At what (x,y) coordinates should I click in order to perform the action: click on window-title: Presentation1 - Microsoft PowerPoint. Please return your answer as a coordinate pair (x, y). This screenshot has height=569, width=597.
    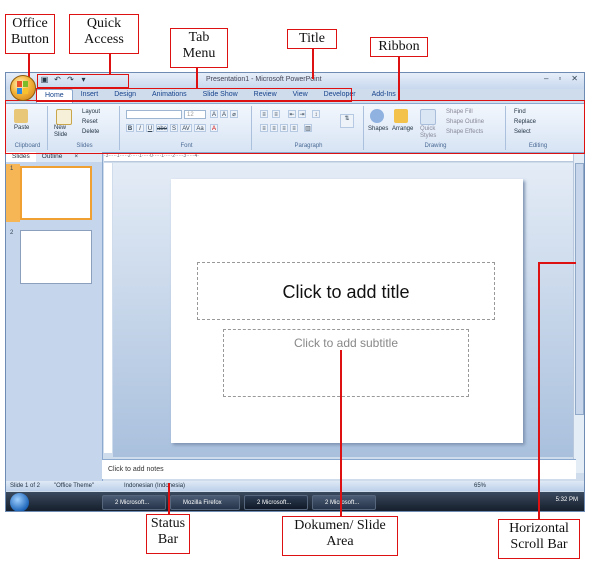
    Looking at the image, I should click on (264, 79).